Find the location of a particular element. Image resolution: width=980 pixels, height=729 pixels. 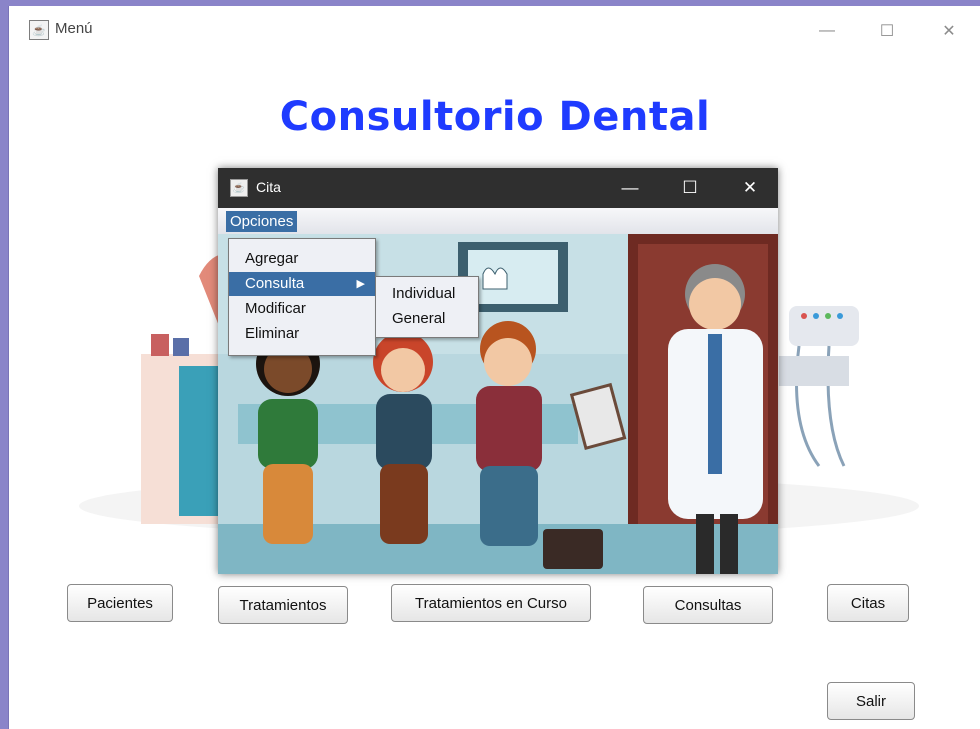

submenu-item-individual: Individual is located at coordinates (427, 294).